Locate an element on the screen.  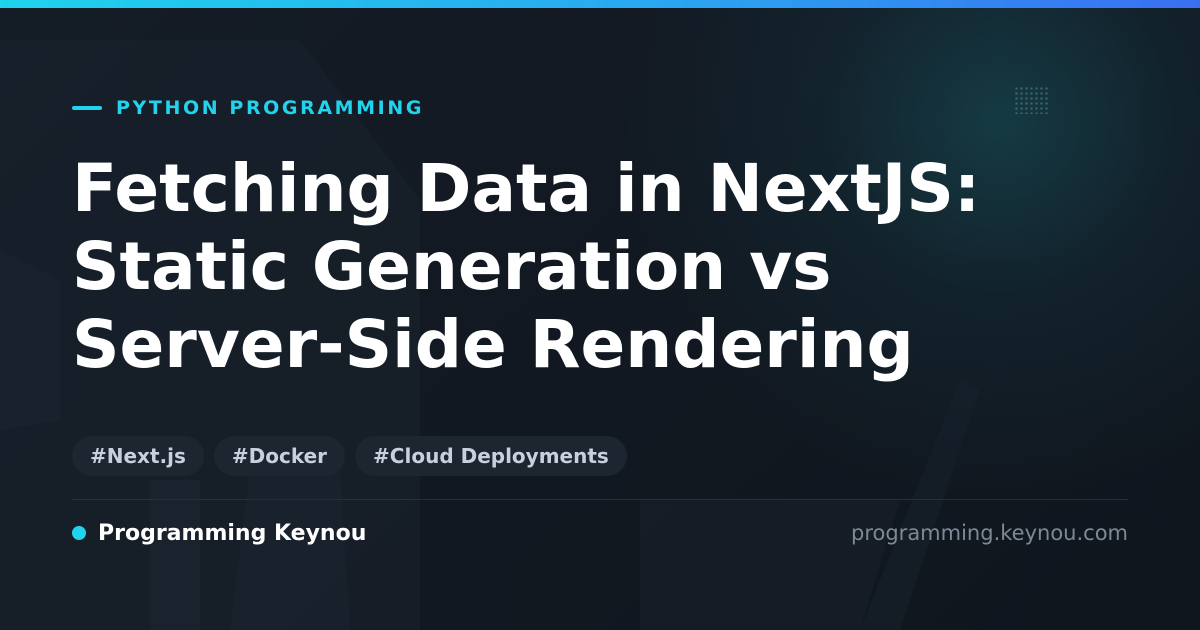
category-label: PYTHON PROGRAMMING is located at coordinates (248, 108).